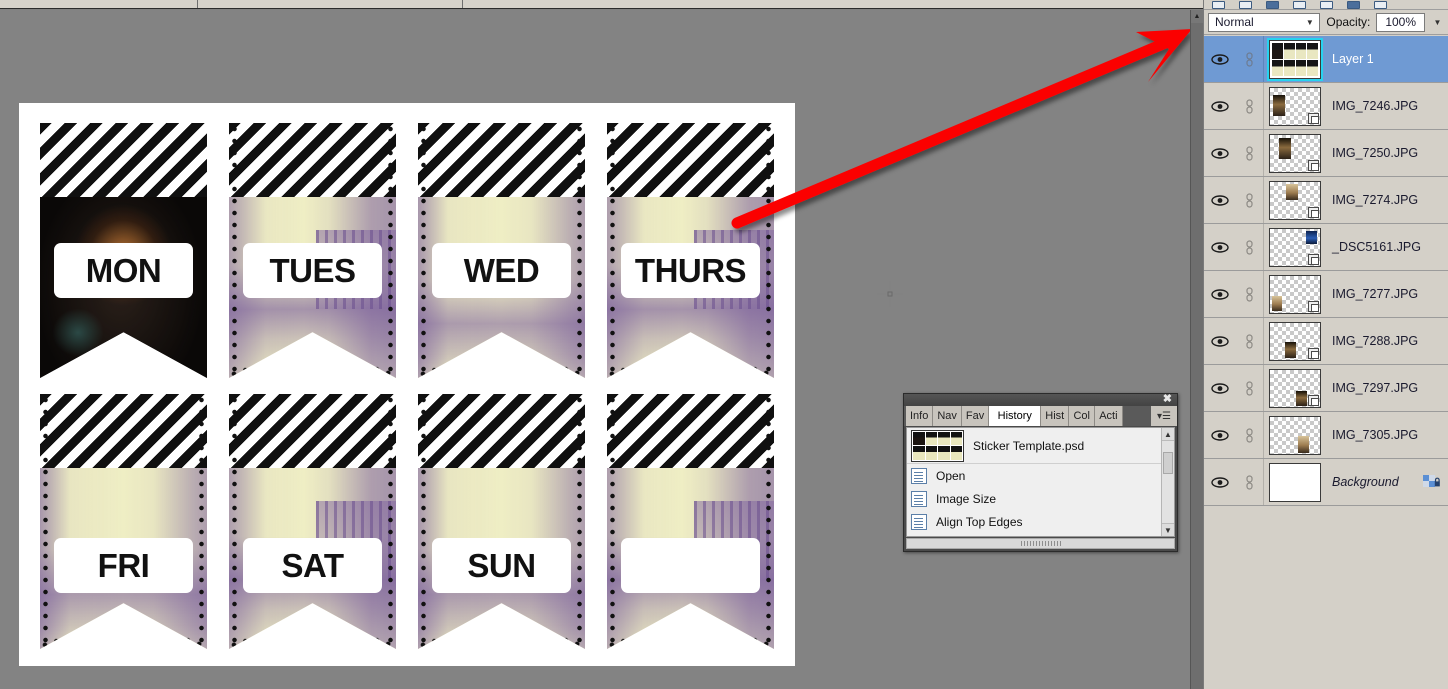  What do you see at coordinates (1015, 416) in the screenshot?
I see `tab-history: History` at bounding box center [1015, 416].